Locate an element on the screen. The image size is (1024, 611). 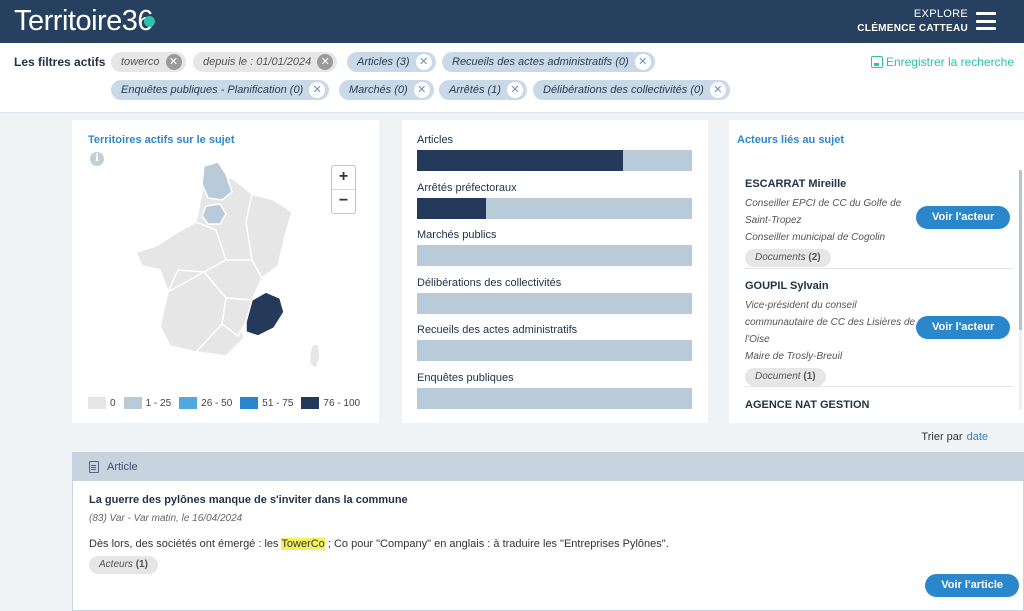
bar-row-recueils: Recueils des actes administratifs is located at coordinates (554, 342).